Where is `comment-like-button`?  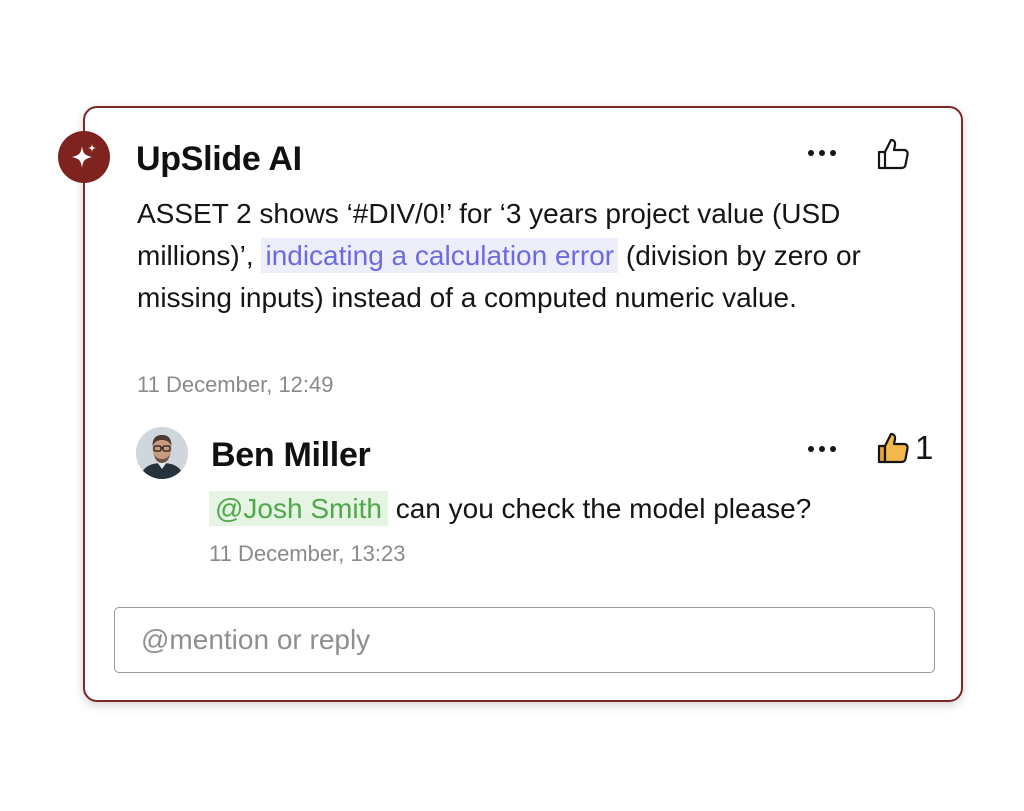
comment-like-button is located at coordinates (893, 154).